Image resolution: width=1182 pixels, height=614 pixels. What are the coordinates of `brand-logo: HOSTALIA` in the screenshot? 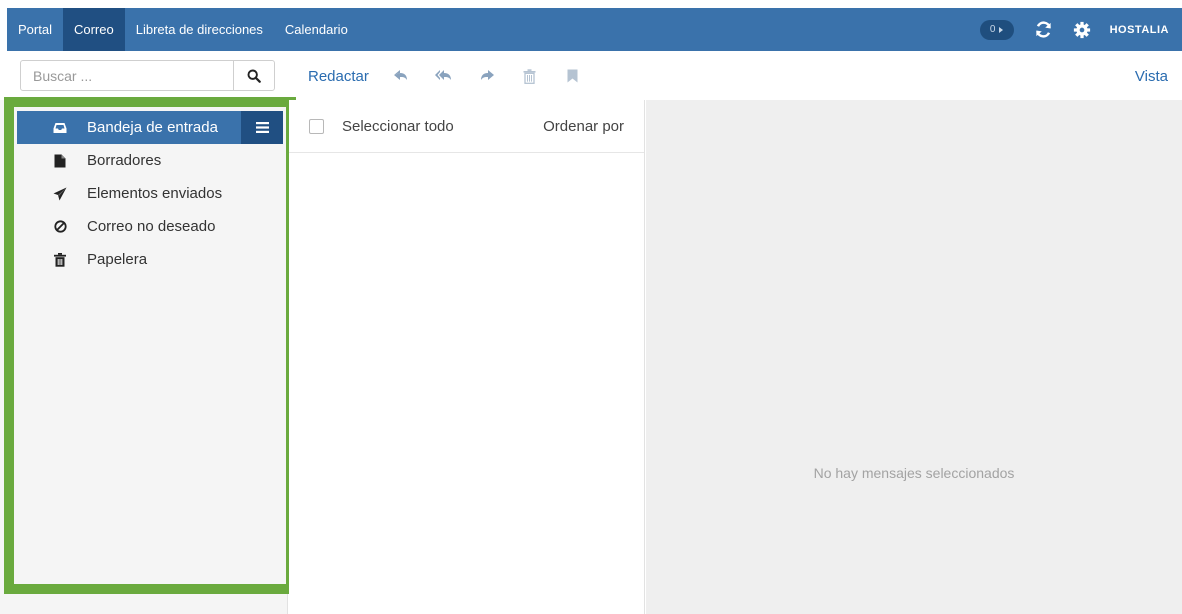 It's located at (1139, 29).